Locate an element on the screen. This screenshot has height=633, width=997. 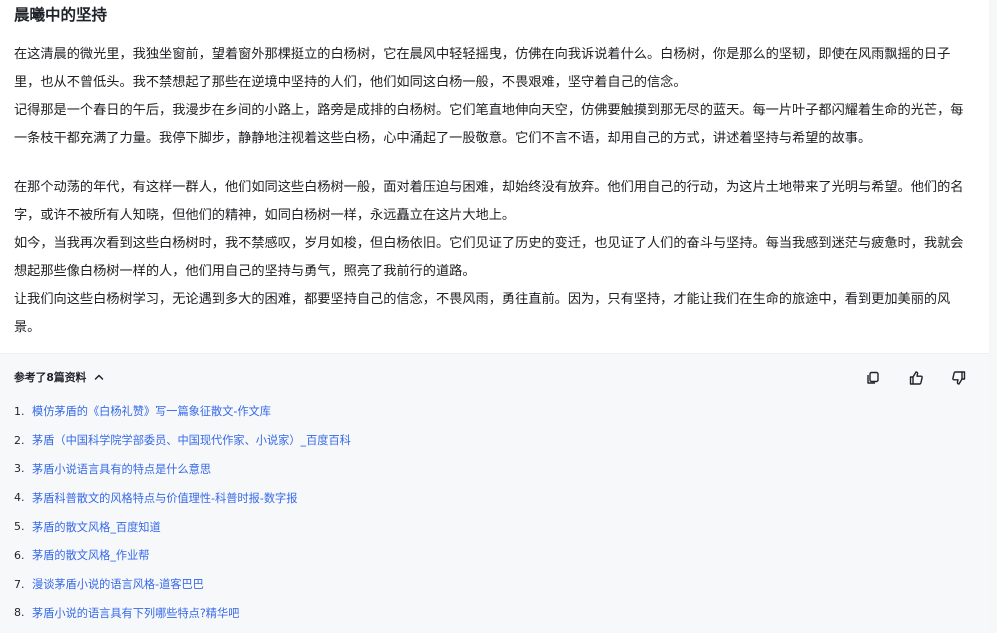
thumbs-up-icon is located at coordinates (916, 378).